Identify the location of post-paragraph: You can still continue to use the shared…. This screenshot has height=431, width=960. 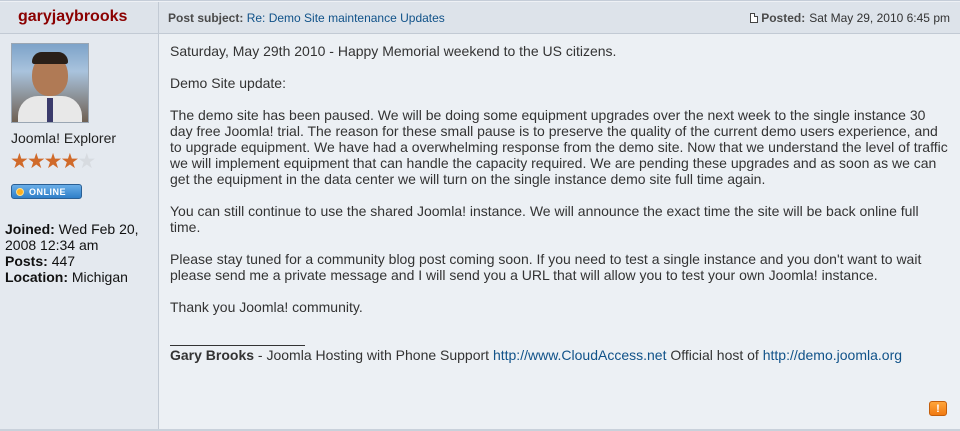
(544, 219).